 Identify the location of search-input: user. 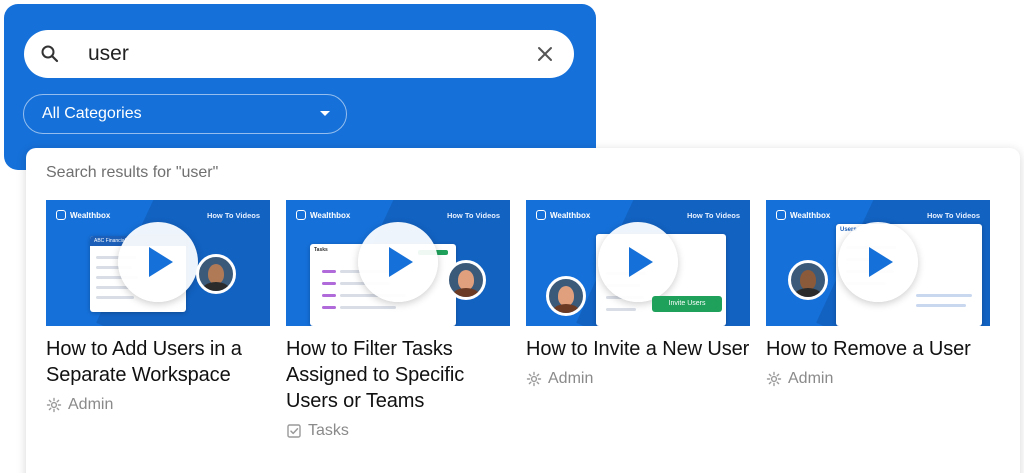
(108, 54).